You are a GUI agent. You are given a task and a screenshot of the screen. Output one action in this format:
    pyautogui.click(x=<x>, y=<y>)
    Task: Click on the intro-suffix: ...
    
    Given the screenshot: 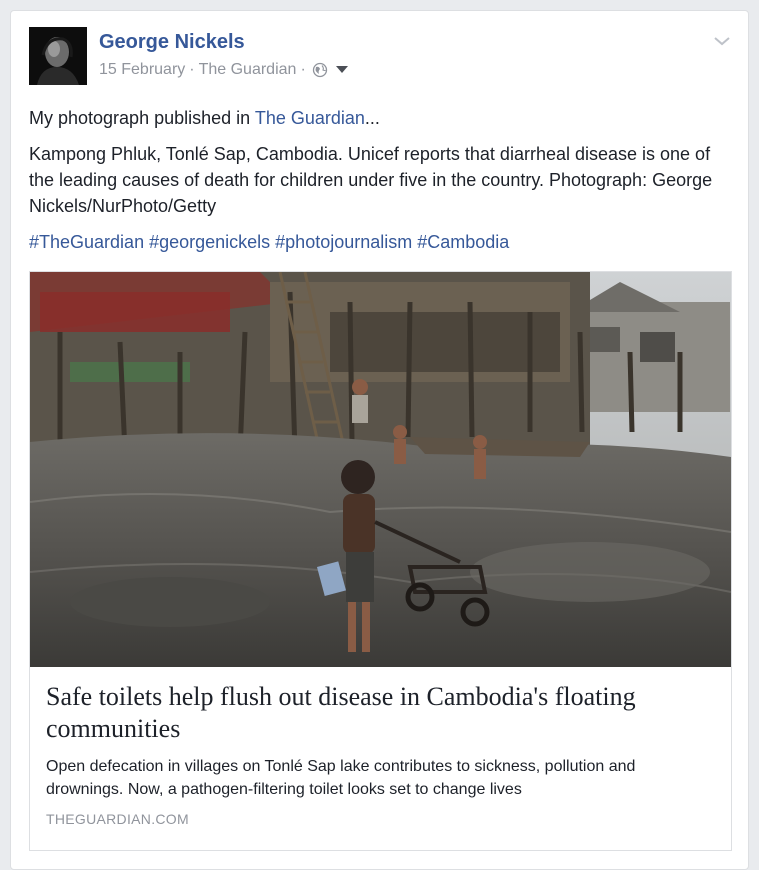 What is the action you would take?
    pyautogui.click(x=372, y=118)
    